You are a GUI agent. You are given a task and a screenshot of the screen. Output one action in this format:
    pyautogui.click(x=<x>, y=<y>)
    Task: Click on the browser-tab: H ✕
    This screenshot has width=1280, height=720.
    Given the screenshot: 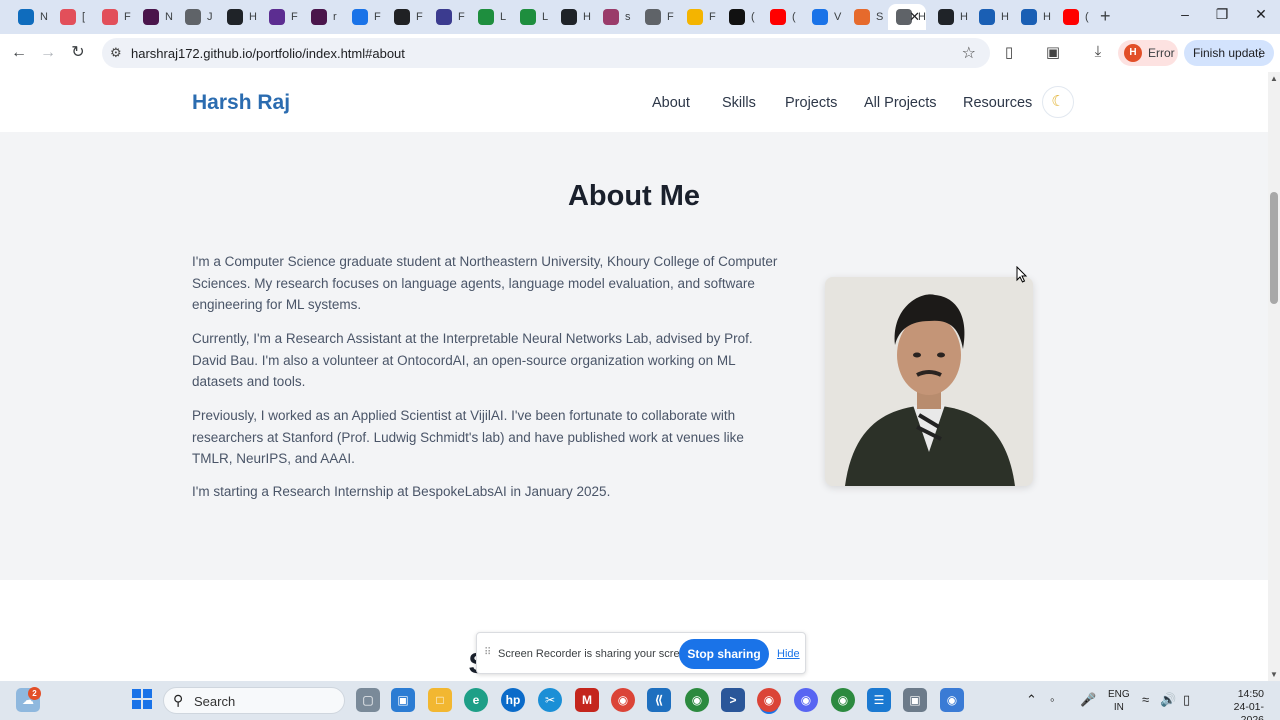 What is the action you would take?
    pyautogui.click(x=907, y=17)
    